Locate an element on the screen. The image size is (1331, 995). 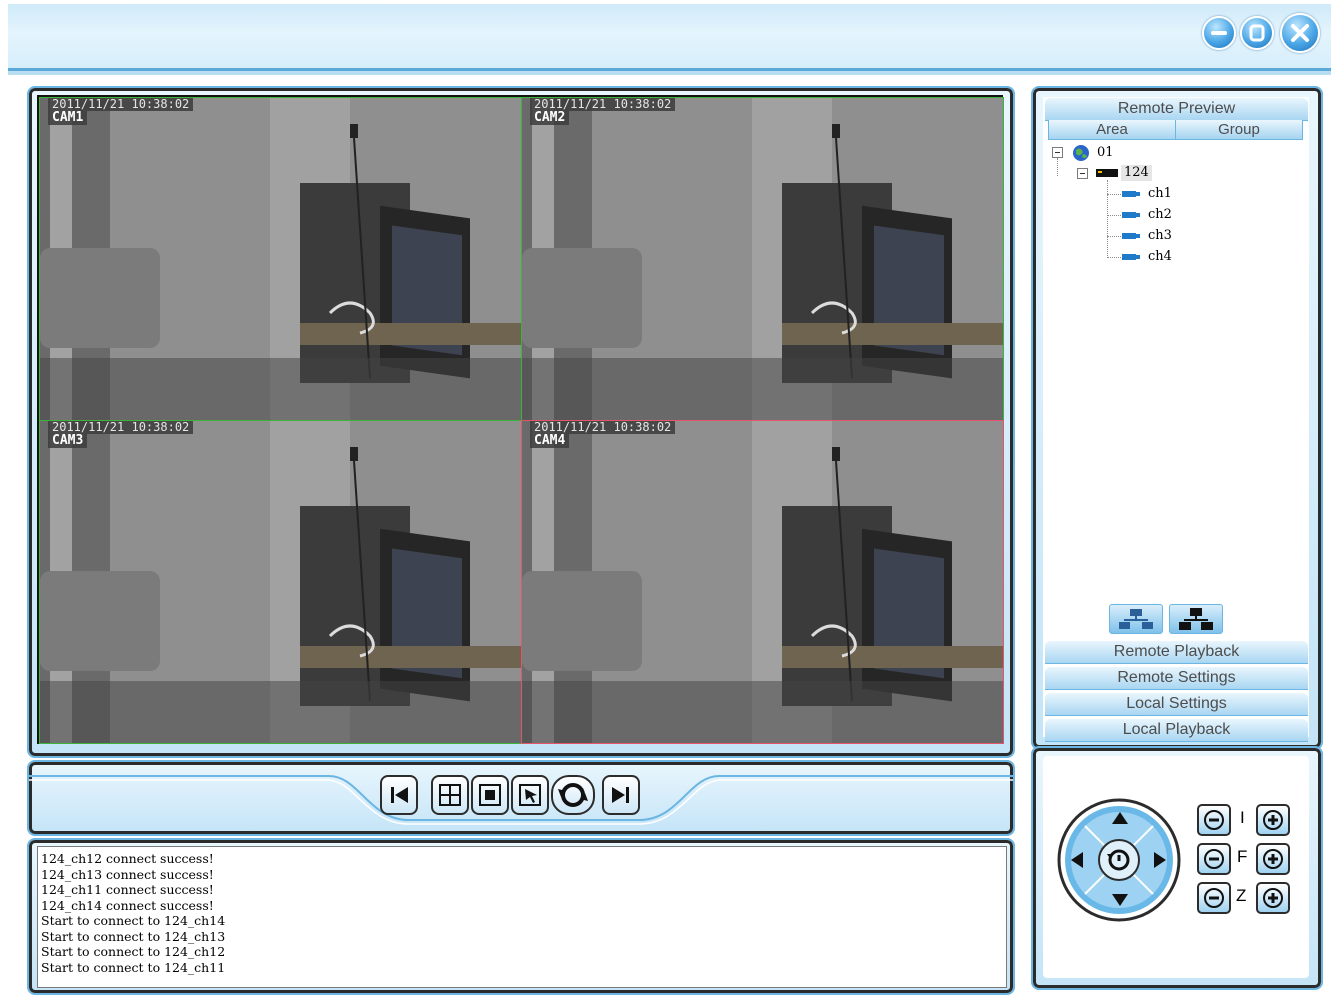
title-bar is located at coordinates (669, 36).